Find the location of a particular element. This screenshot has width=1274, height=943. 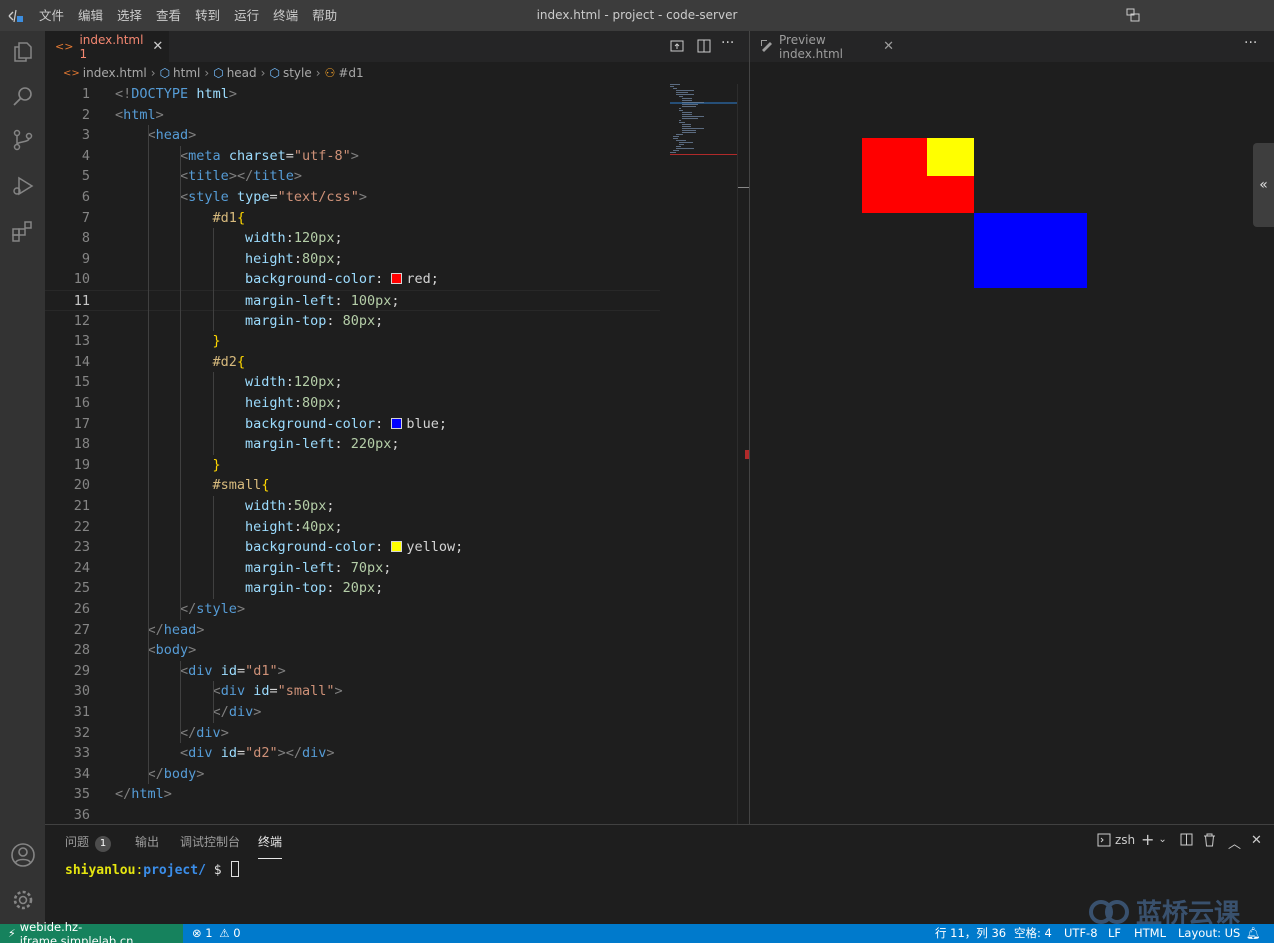

line-number: 6 is located at coordinates (85, 197).